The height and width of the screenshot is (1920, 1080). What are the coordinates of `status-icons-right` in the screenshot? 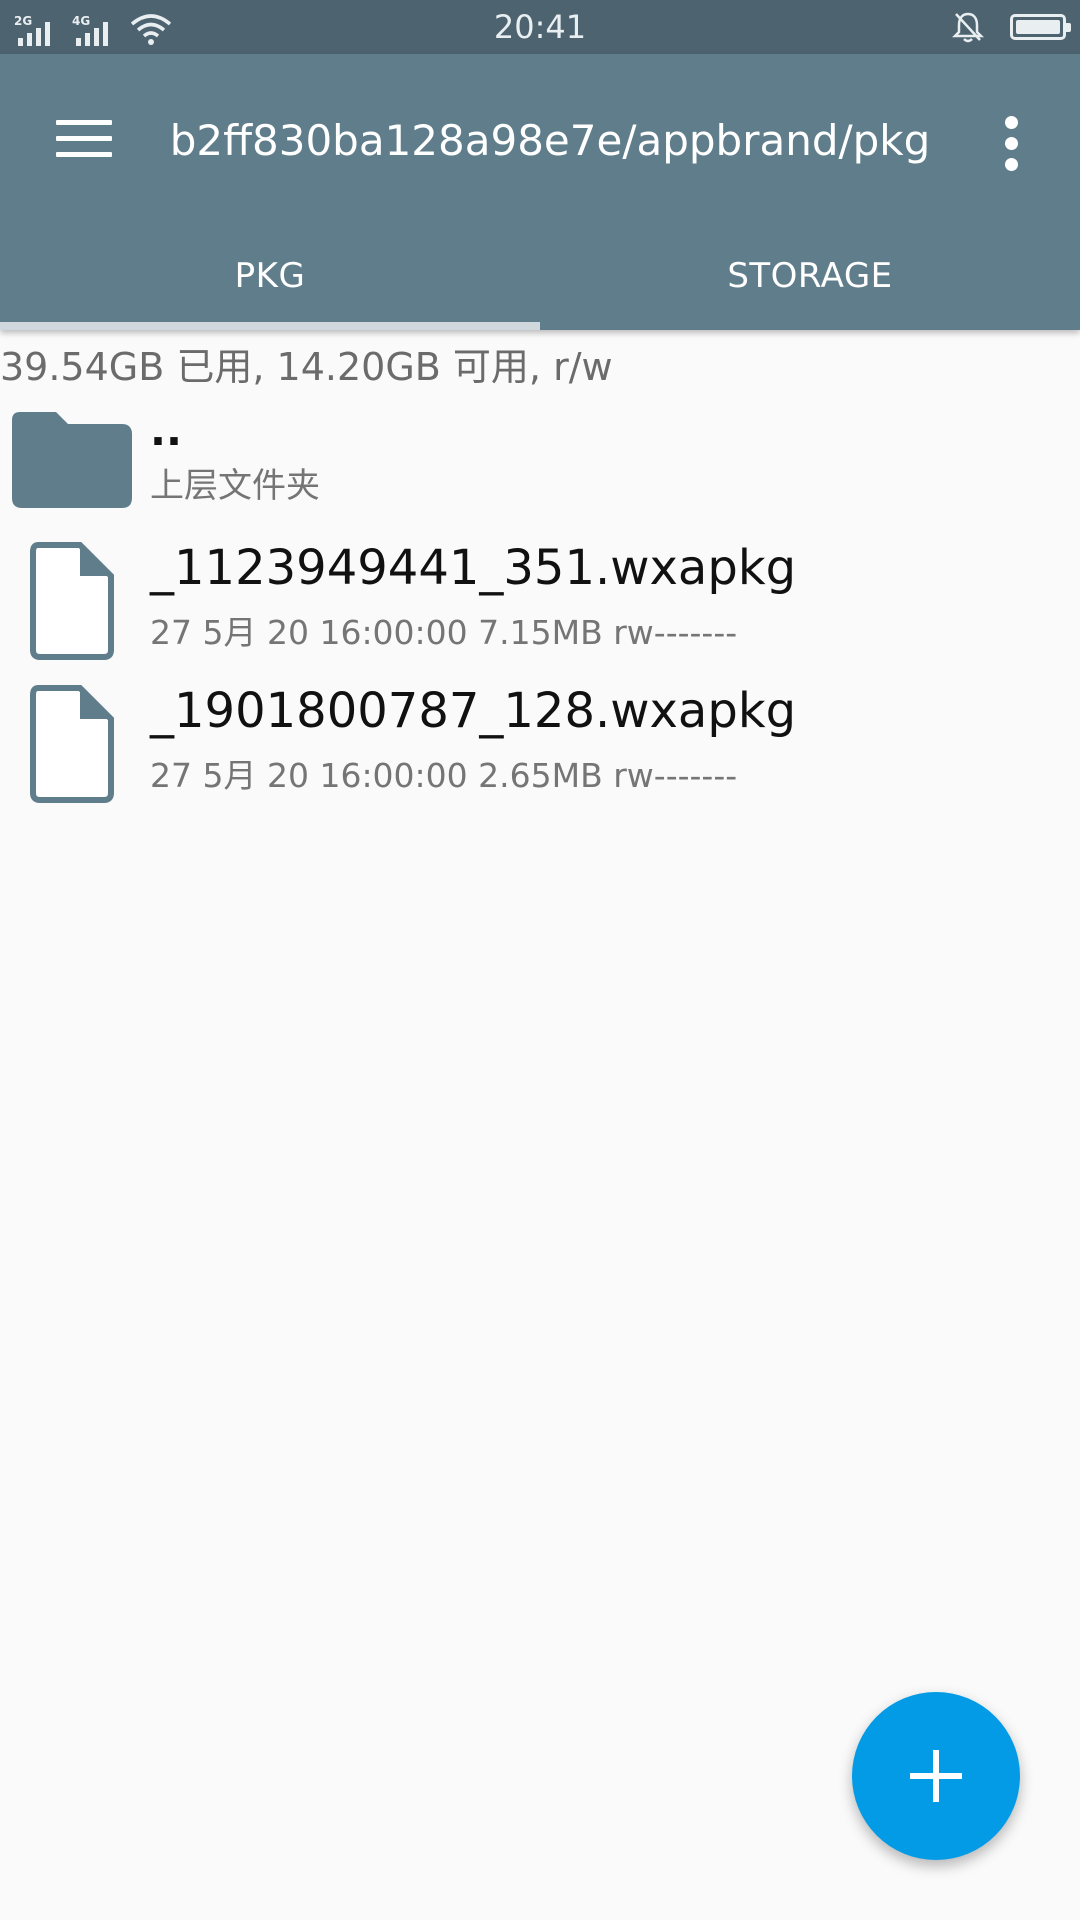 It's located at (1011, 27).